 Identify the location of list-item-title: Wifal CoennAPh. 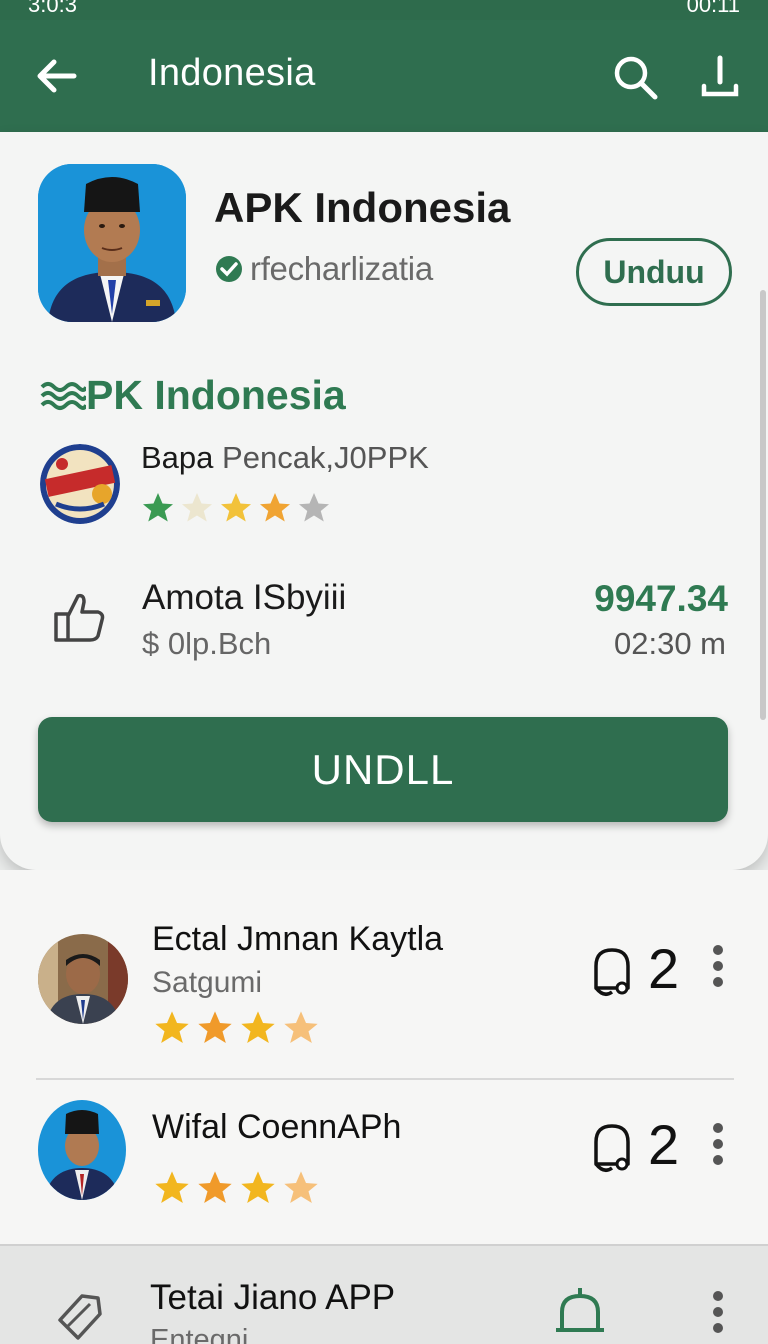
(277, 1127).